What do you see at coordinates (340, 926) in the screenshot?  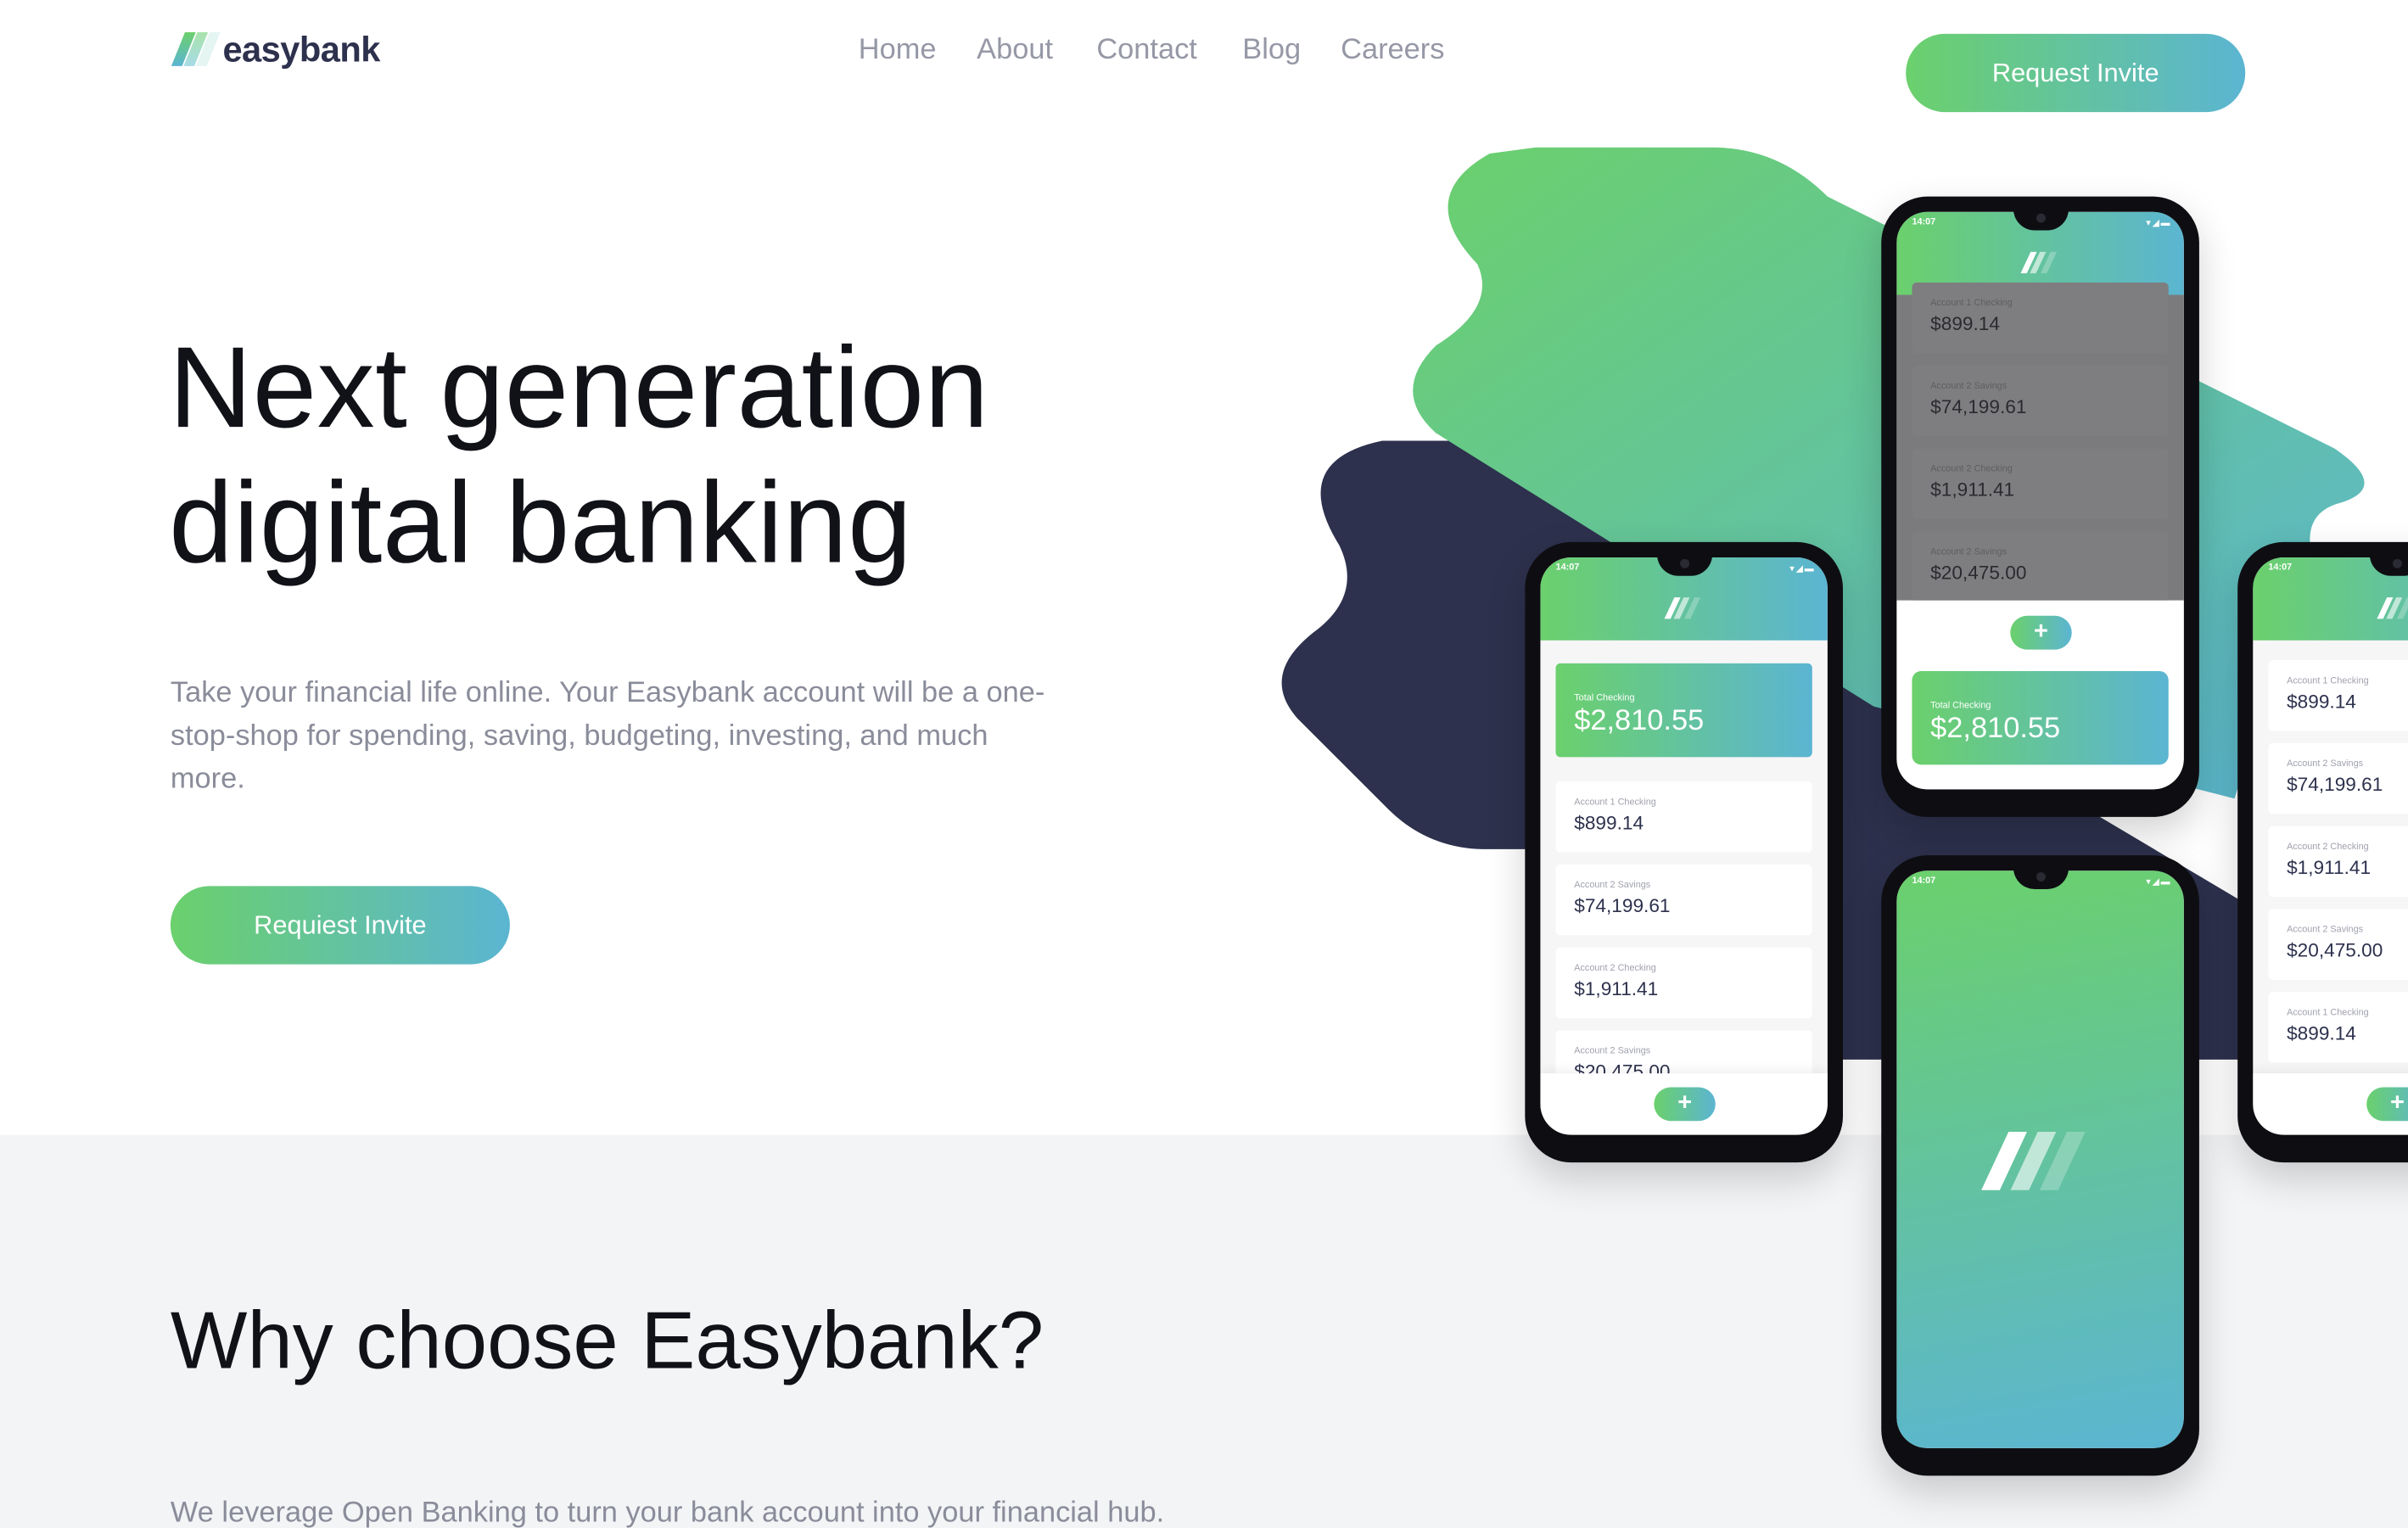 I see `hero-request-invite-button: Requiest Invite` at bounding box center [340, 926].